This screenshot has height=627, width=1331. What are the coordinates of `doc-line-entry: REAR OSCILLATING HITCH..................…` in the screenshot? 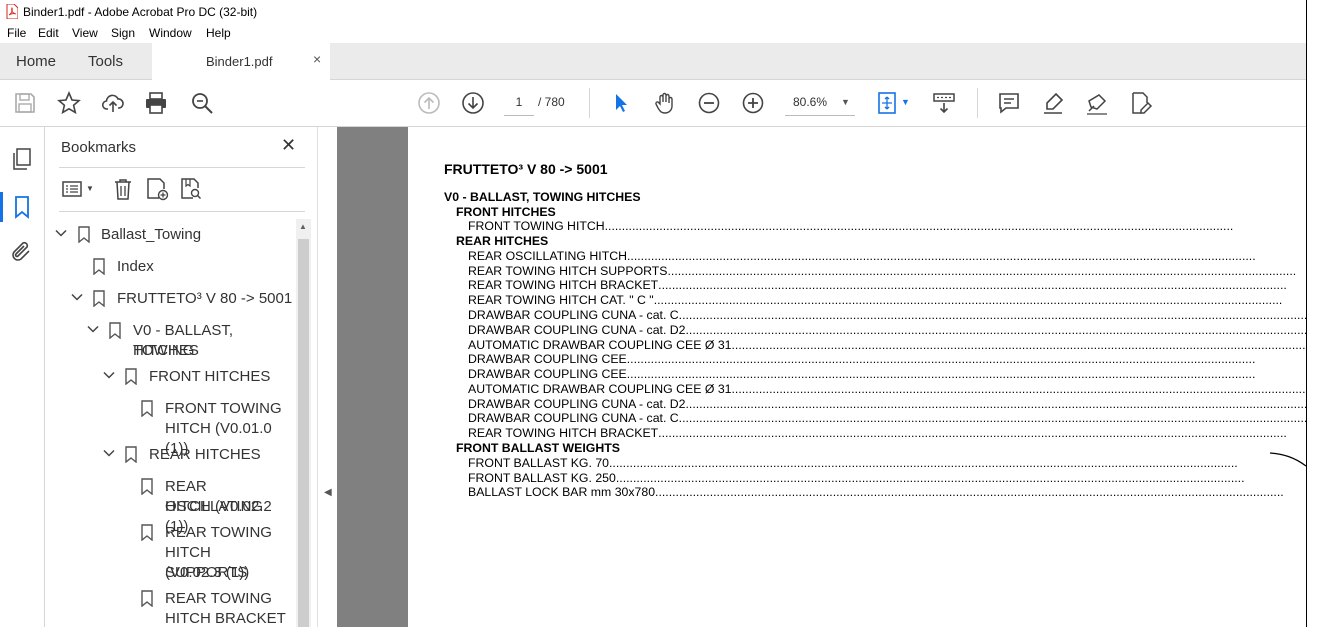 It's located at (862, 256).